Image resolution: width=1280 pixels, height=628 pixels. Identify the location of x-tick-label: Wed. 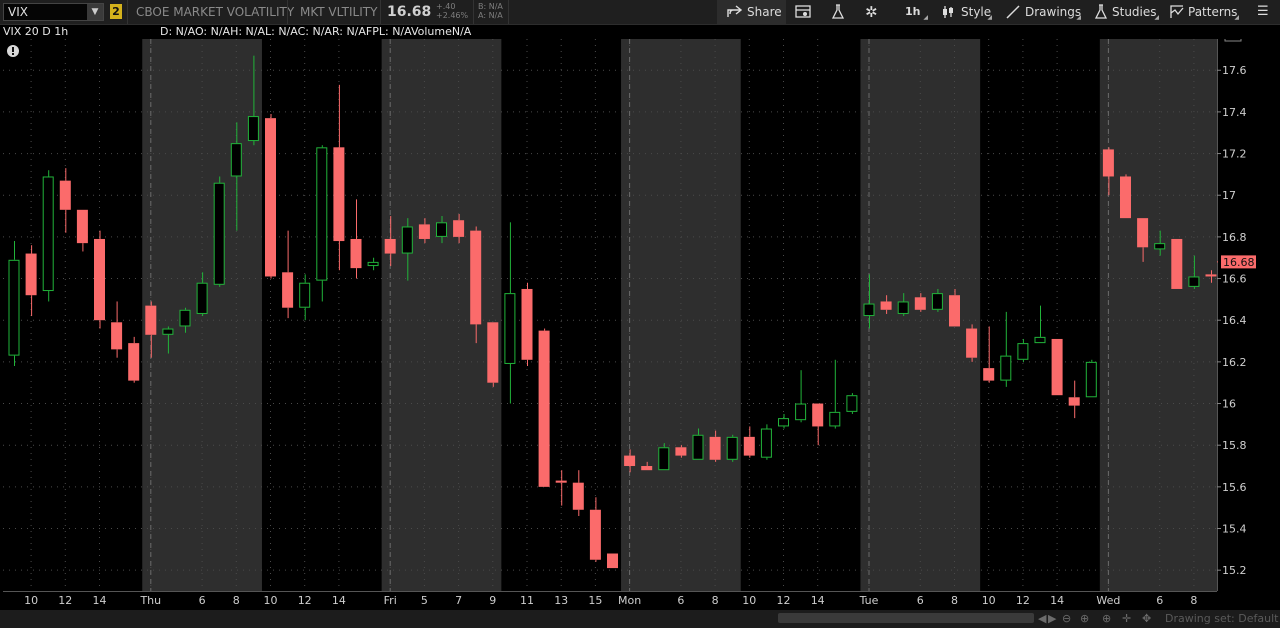
(1108, 600).